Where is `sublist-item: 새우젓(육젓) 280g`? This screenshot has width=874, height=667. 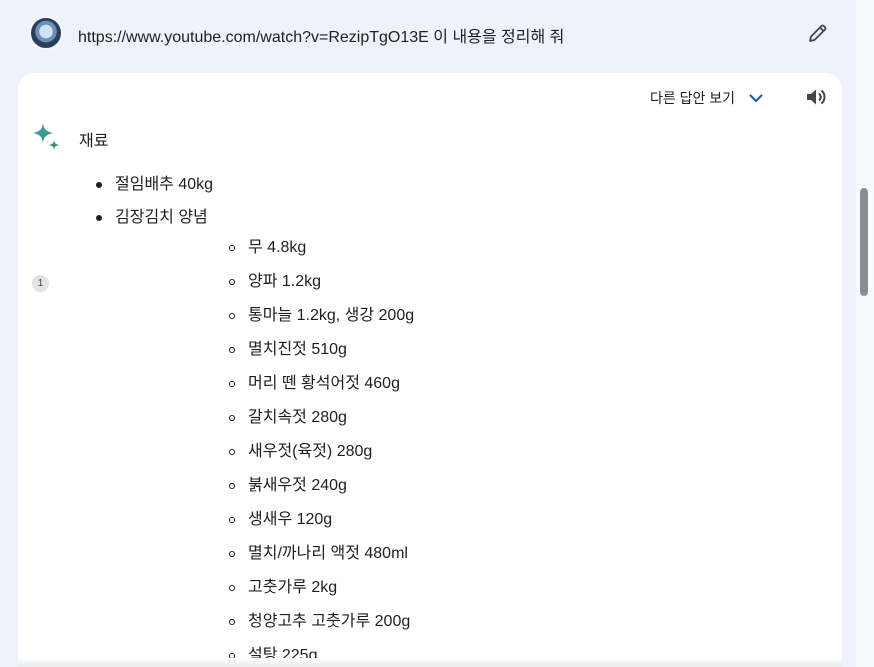 sublist-item: 새우젓(육젓) 280g is located at coordinates (264, 457).